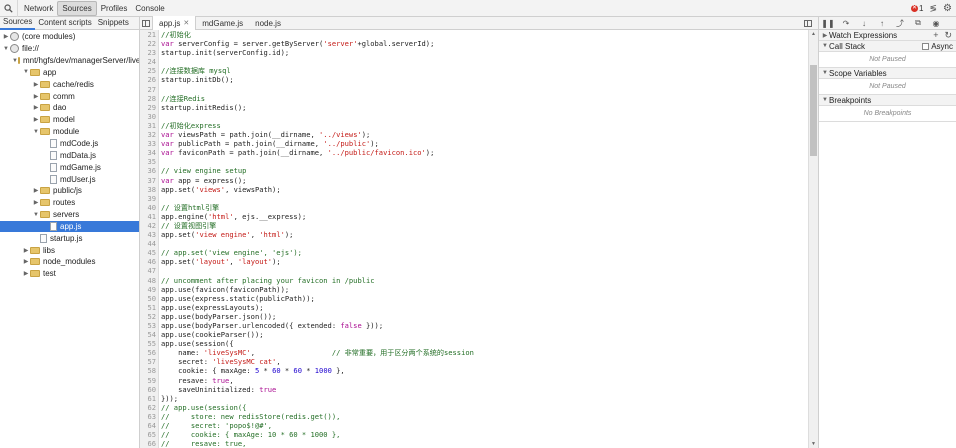 The height and width of the screenshot is (448, 956). I want to click on line-number: 38, so click(149, 189).